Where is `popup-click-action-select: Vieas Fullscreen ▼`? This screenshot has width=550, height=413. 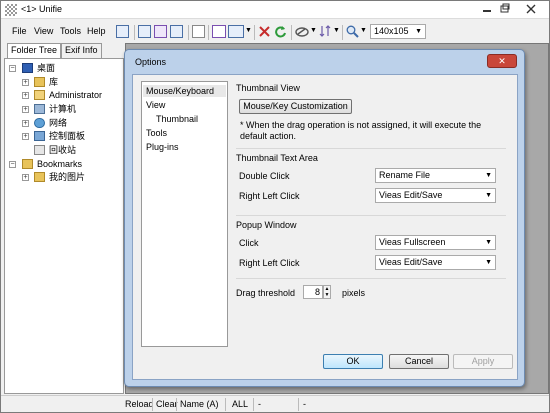 popup-click-action-select: Vieas Fullscreen ▼ is located at coordinates (435, 242).